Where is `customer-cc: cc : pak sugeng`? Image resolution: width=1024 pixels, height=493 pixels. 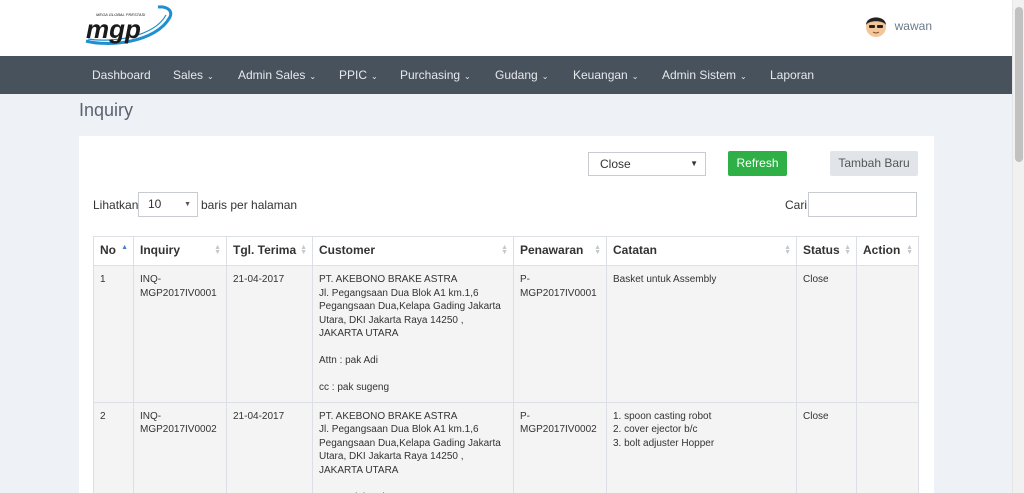 customer-cc: cc : pak sugeng is located at coordinates (354, 387).